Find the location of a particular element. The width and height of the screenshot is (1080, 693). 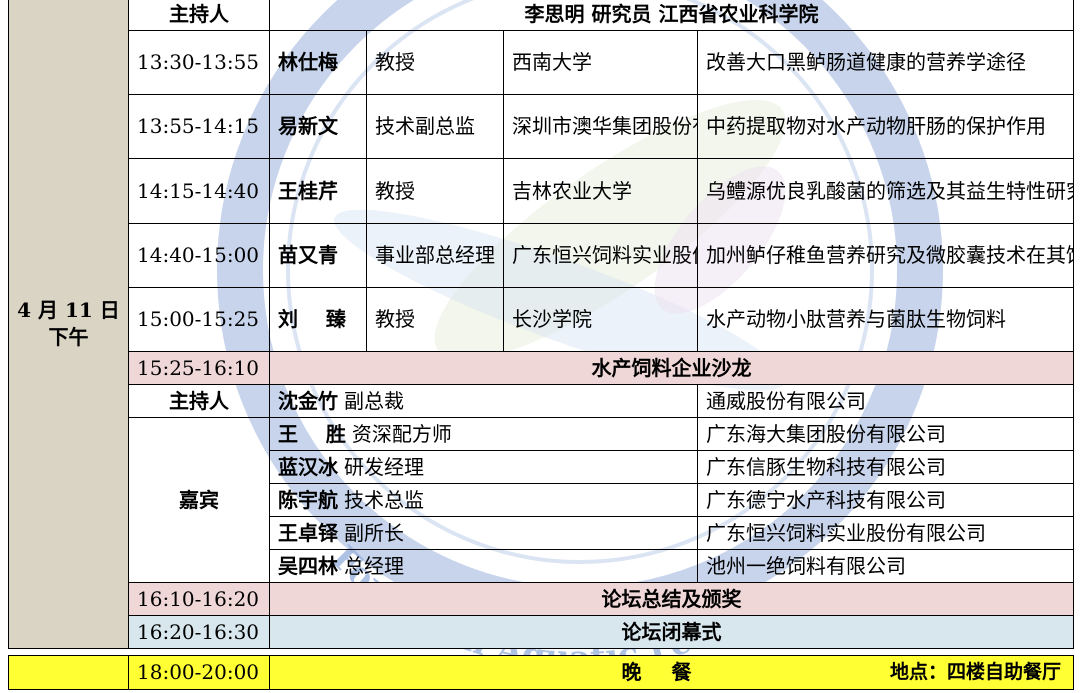

guest-org: 广东信豚生物科技有限公司 is located at coordinates (885, 467).